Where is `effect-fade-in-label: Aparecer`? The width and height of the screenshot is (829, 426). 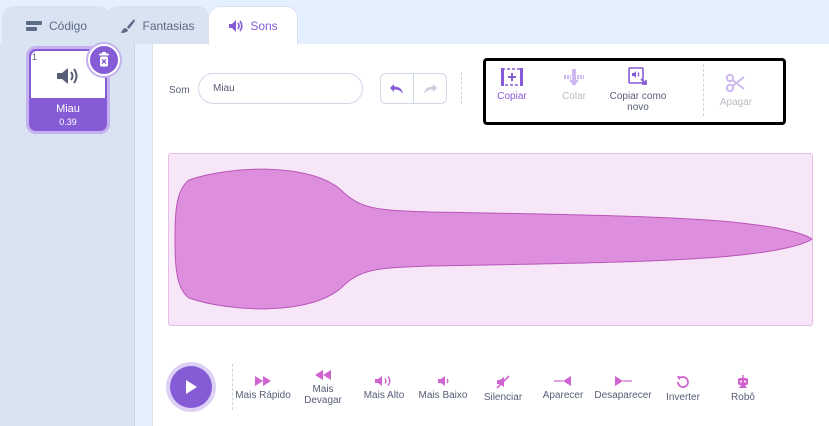 effect-fade-in-label: Aparecer is located at coordinates (563, 395).